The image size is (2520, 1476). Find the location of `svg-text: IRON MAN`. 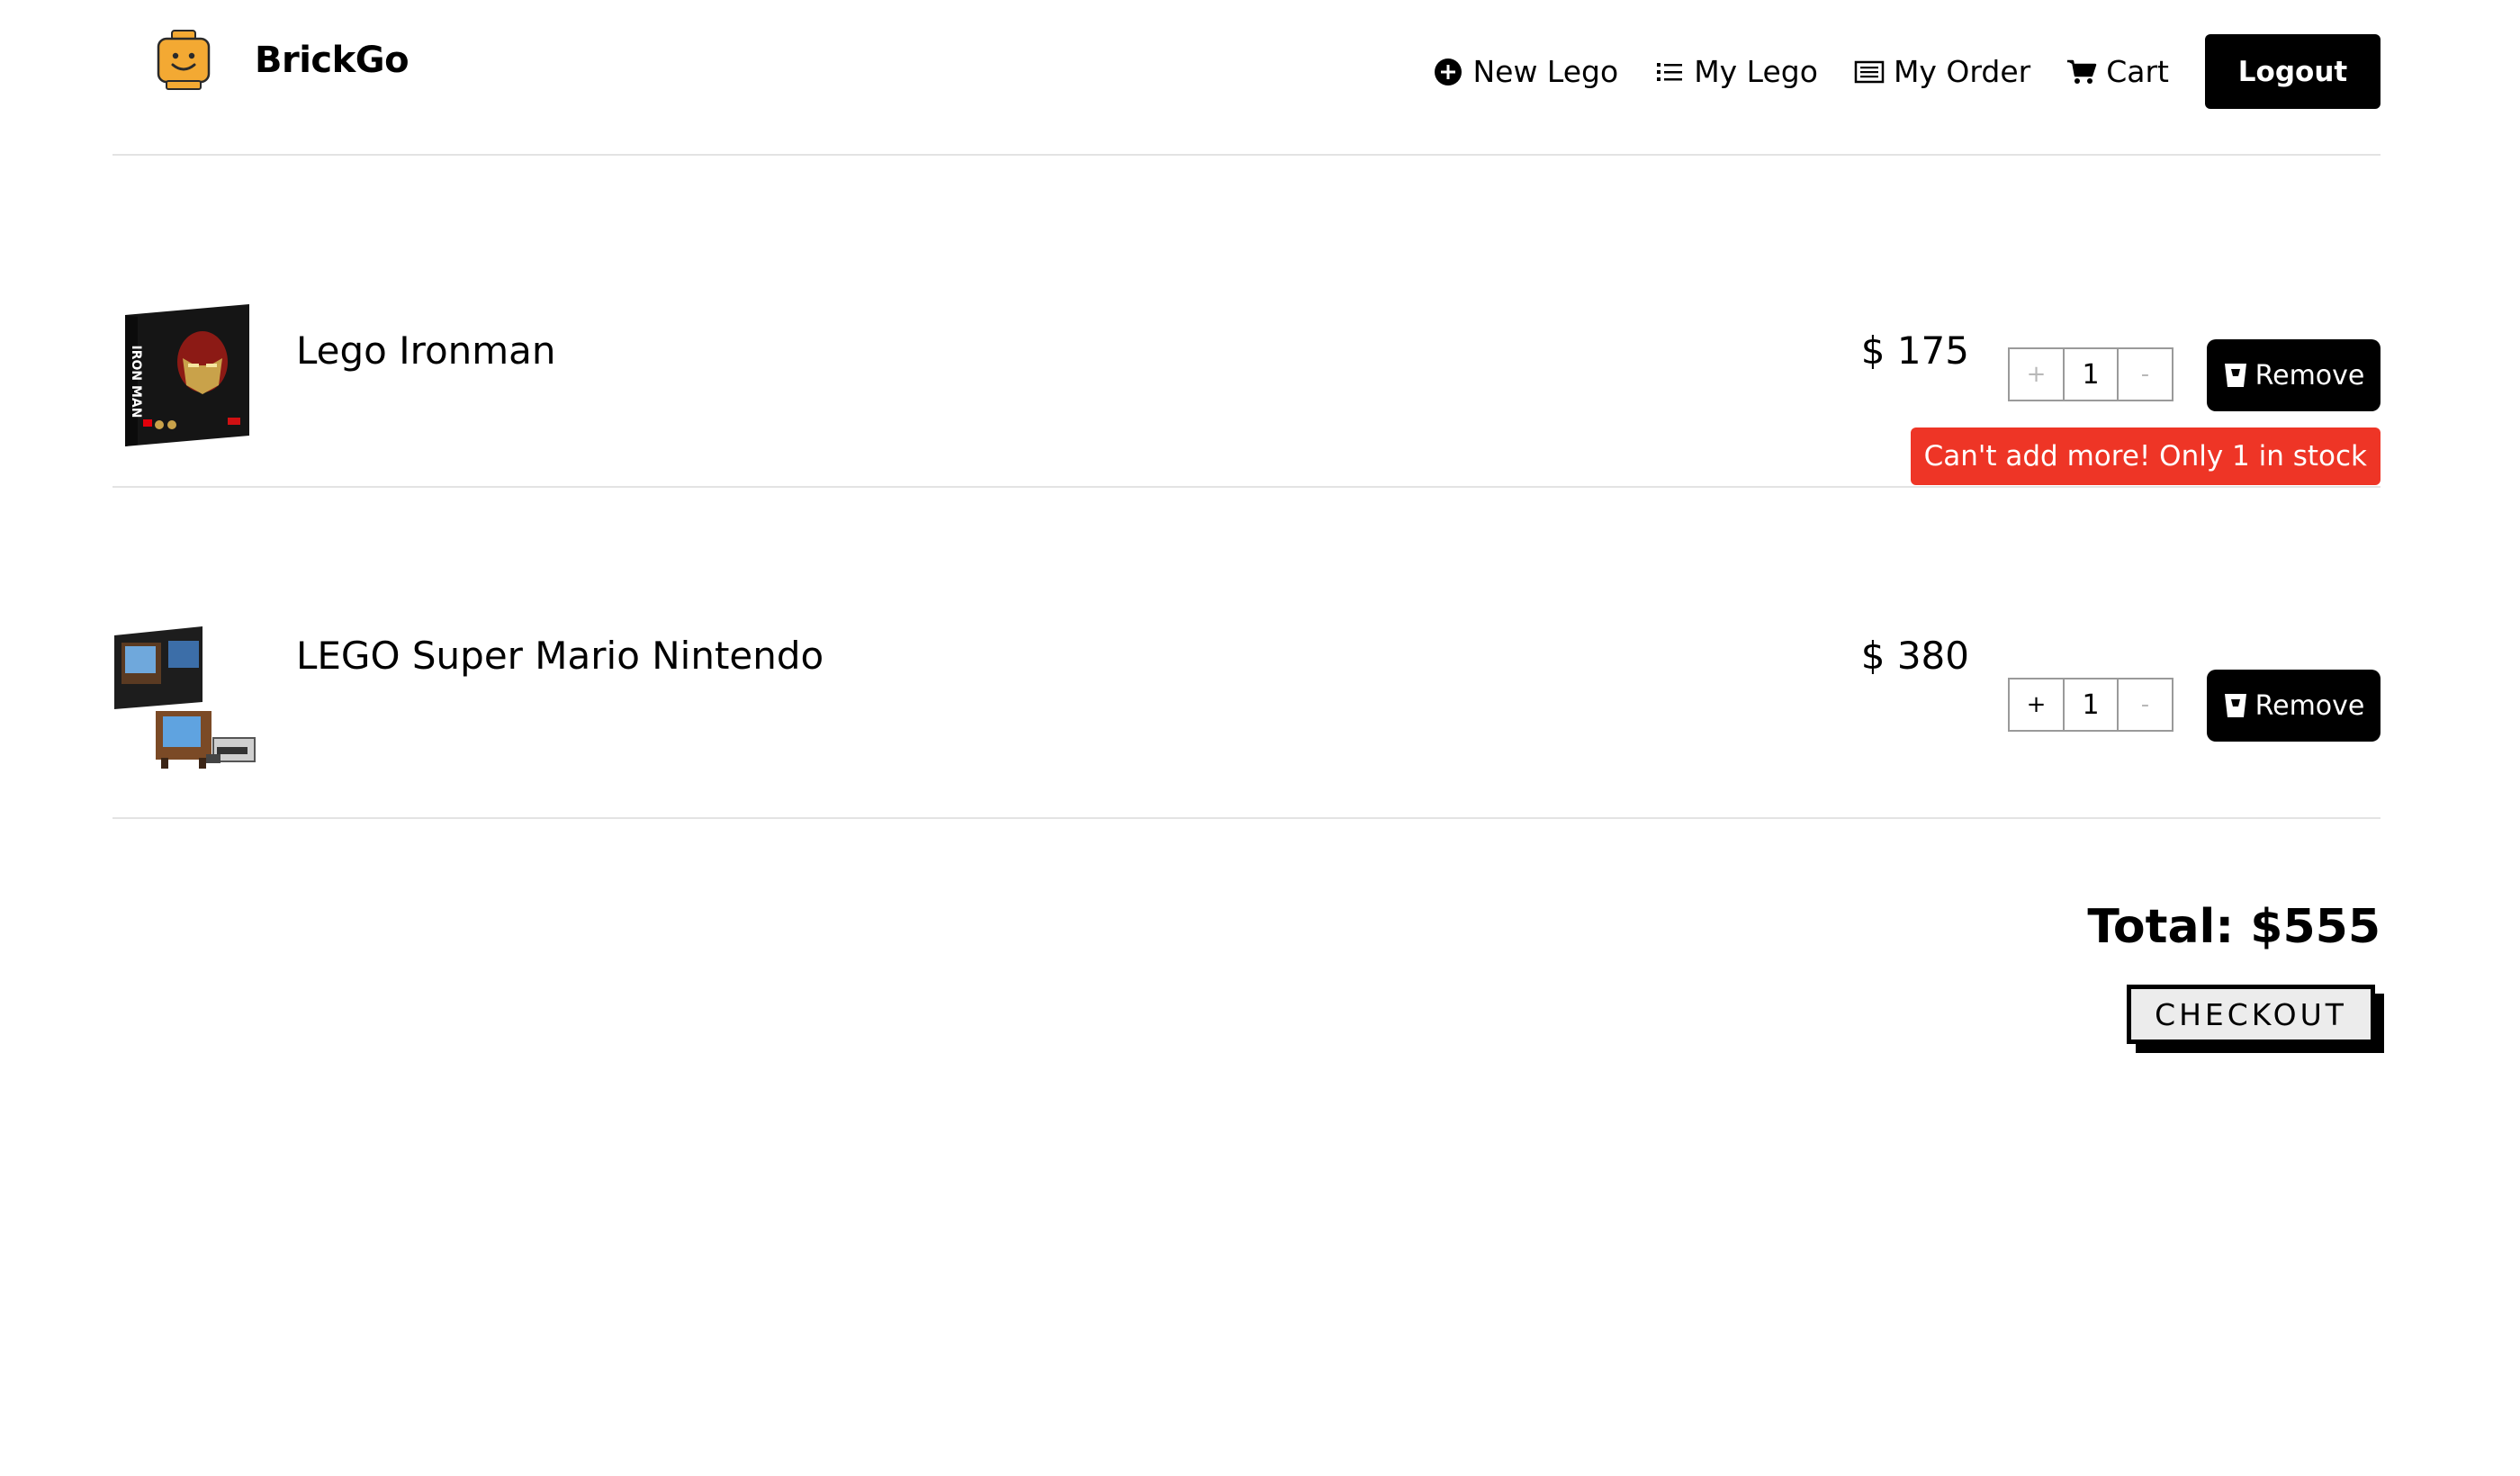

svg-text: IRON MAN is located at coordinates (136, 382).